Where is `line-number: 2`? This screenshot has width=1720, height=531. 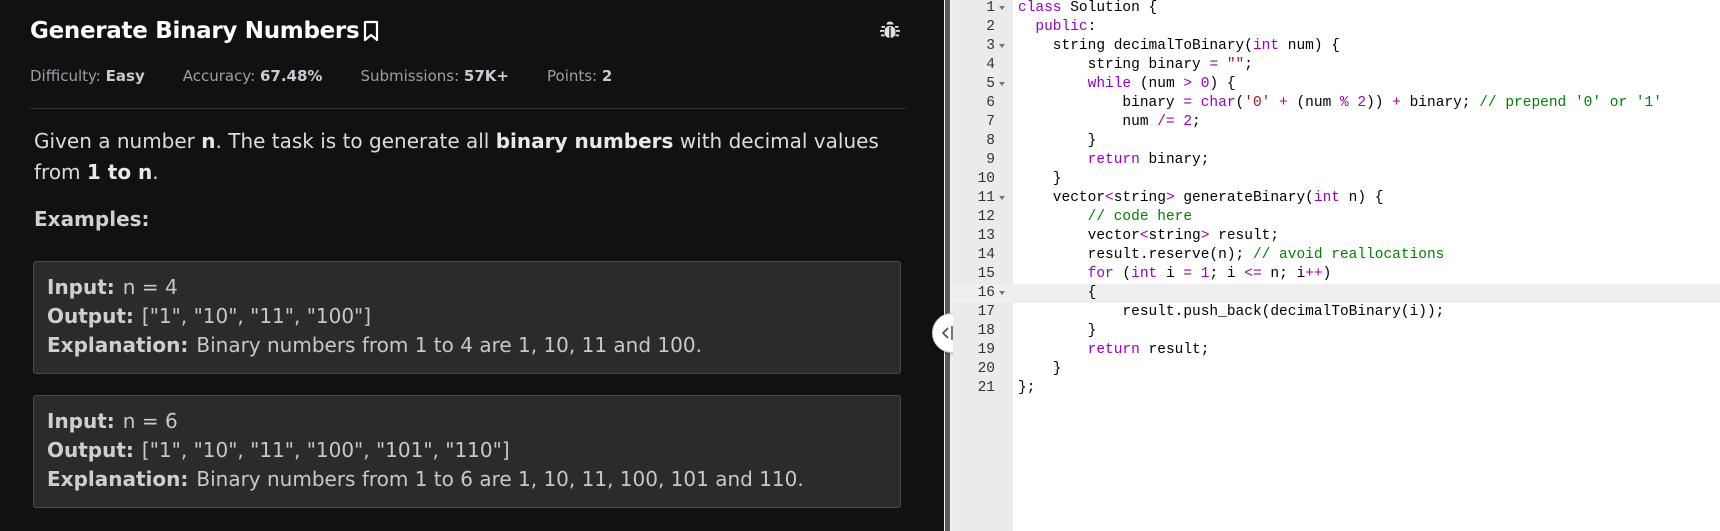 line-number: 2 is located at coordinates (990, 27).